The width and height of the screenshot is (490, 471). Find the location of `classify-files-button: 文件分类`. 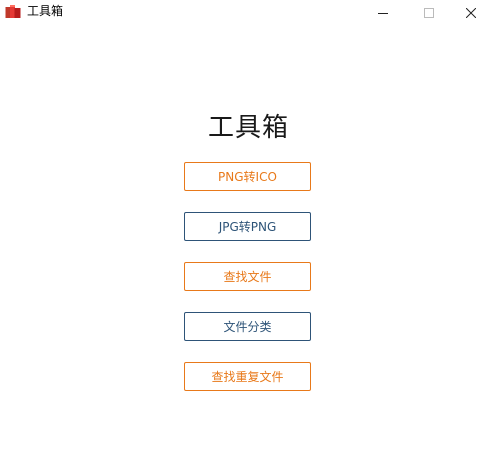

classify-files-button: 文件分类 is located at coordinates (247, 326).